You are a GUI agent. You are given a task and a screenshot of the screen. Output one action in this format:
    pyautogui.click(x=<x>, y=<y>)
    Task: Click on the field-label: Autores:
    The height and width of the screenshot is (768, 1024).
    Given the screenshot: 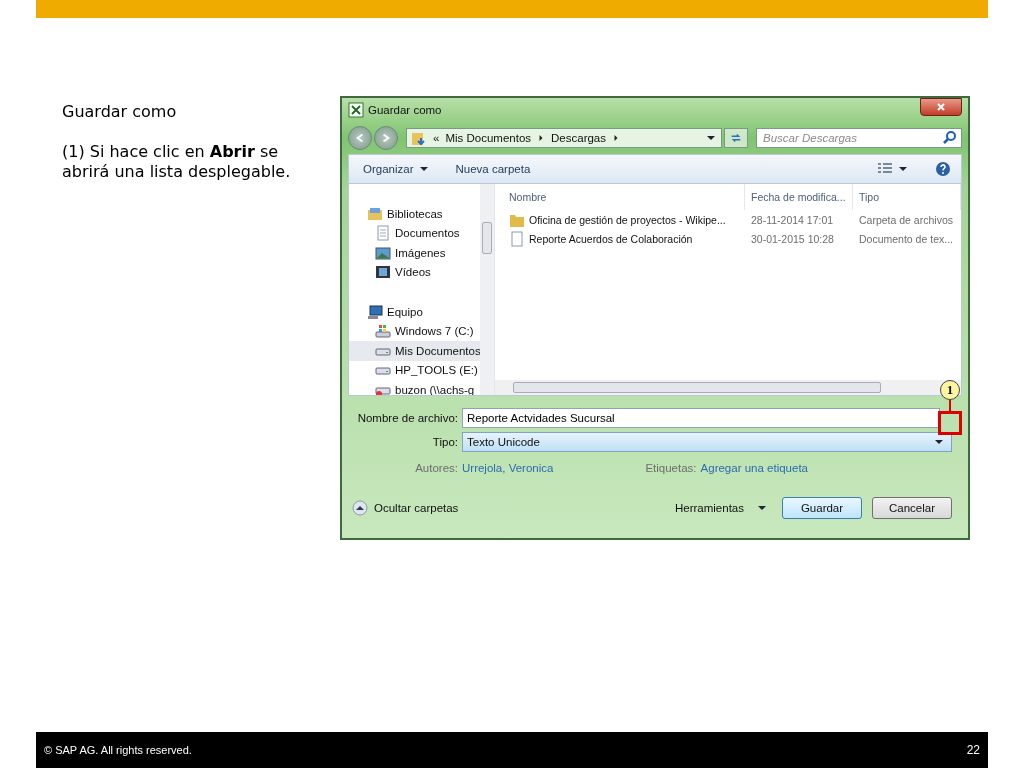 What is the action you would take?
    pyautogui.click(x=436, y=468)
    